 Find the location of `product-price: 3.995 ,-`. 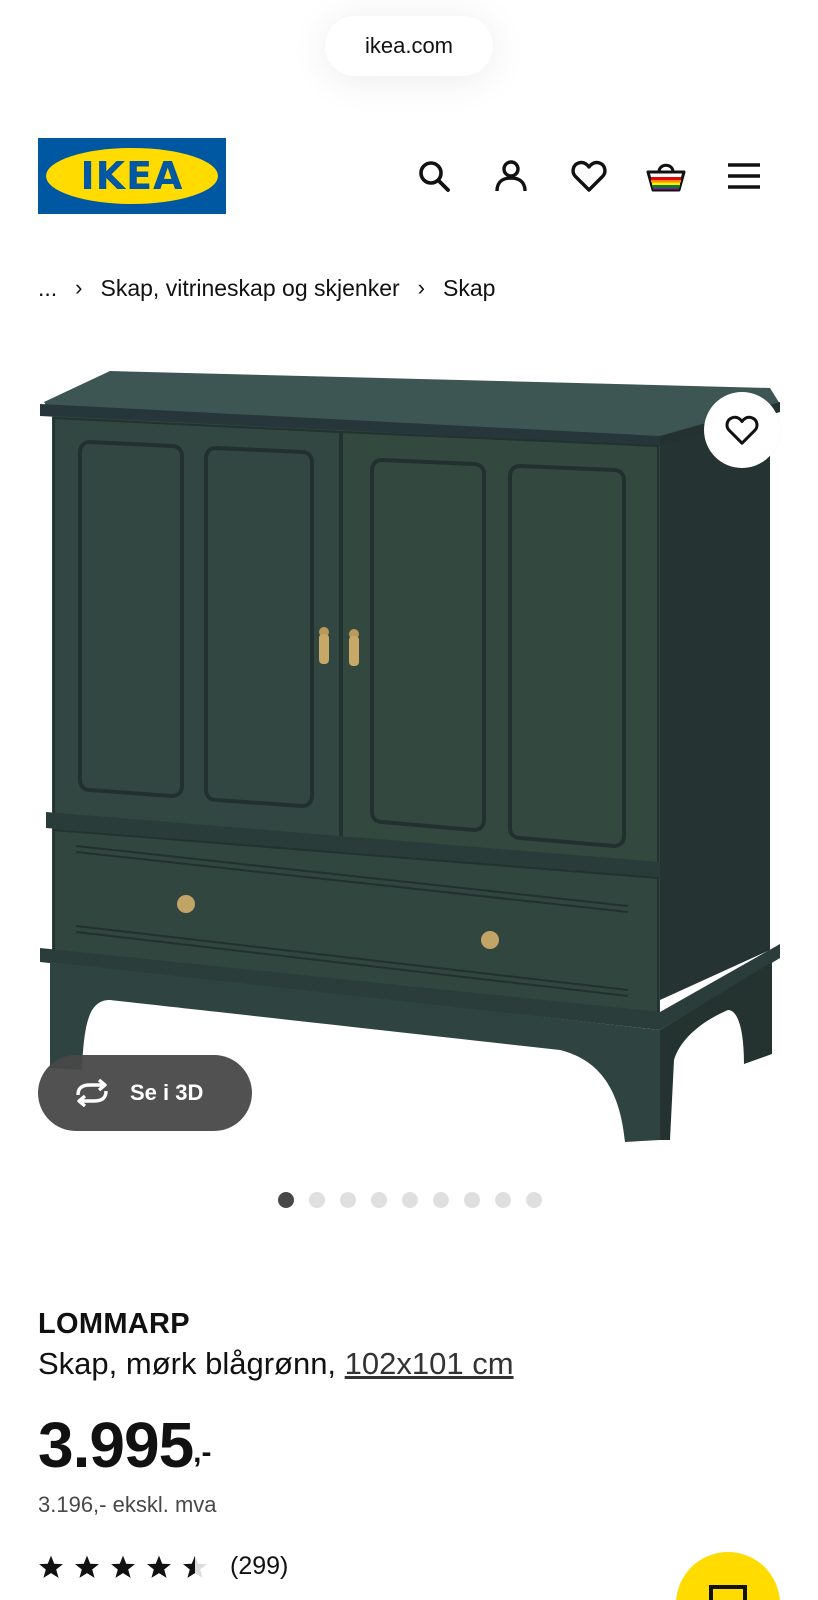

product-price: 3.995 ,- is located at coordinates (124, 1445).